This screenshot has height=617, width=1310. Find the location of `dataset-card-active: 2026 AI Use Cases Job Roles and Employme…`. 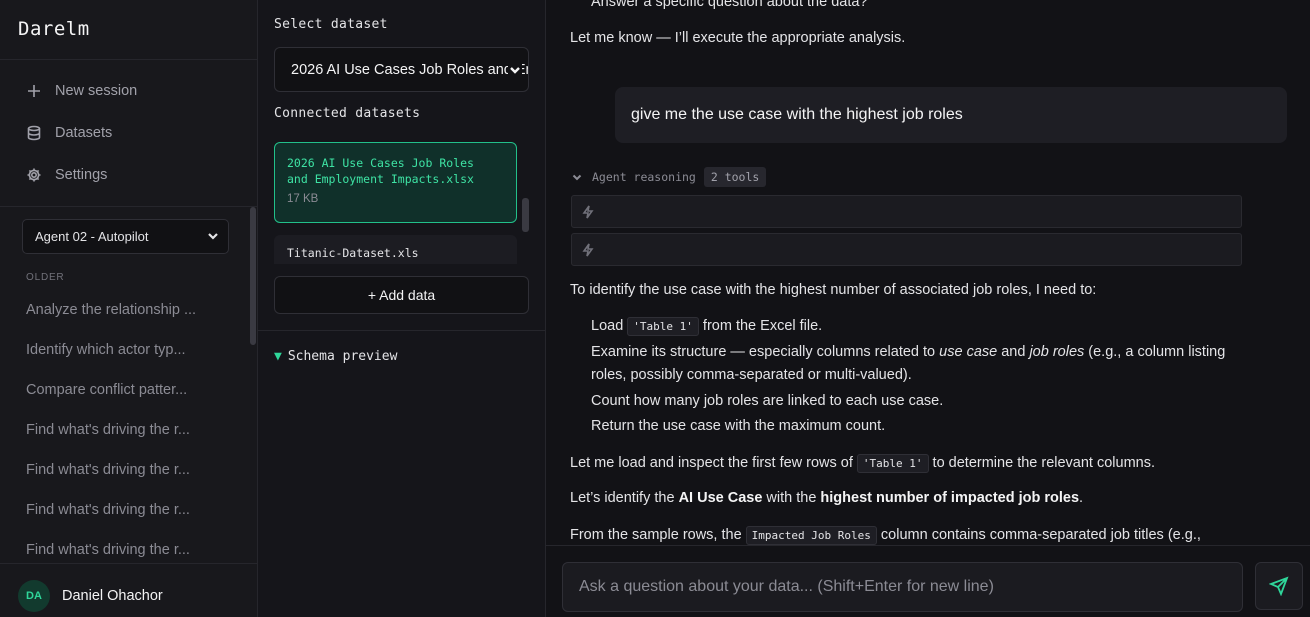

dataset-card-active: 2026 AI Use Cases Job Roles and Employme… is located at coordinates (395, 182).